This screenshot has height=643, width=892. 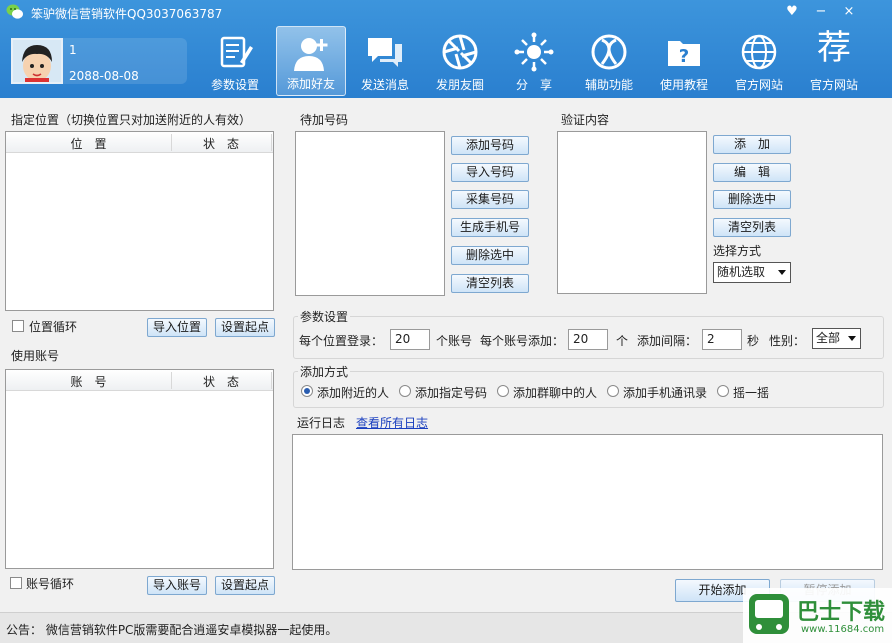 I want to click on assist-icon, so click(x=609, y=52).